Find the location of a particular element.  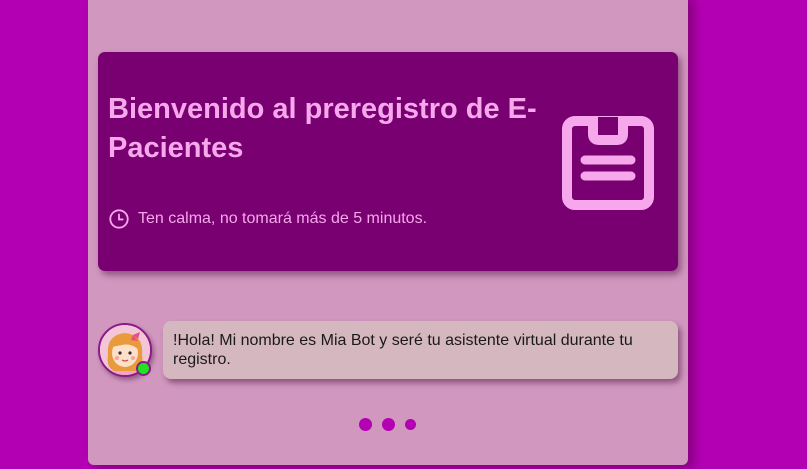

time-note-text: Ten calma, no tomará más de 5 minutos. is located at coordinates (283, 218).